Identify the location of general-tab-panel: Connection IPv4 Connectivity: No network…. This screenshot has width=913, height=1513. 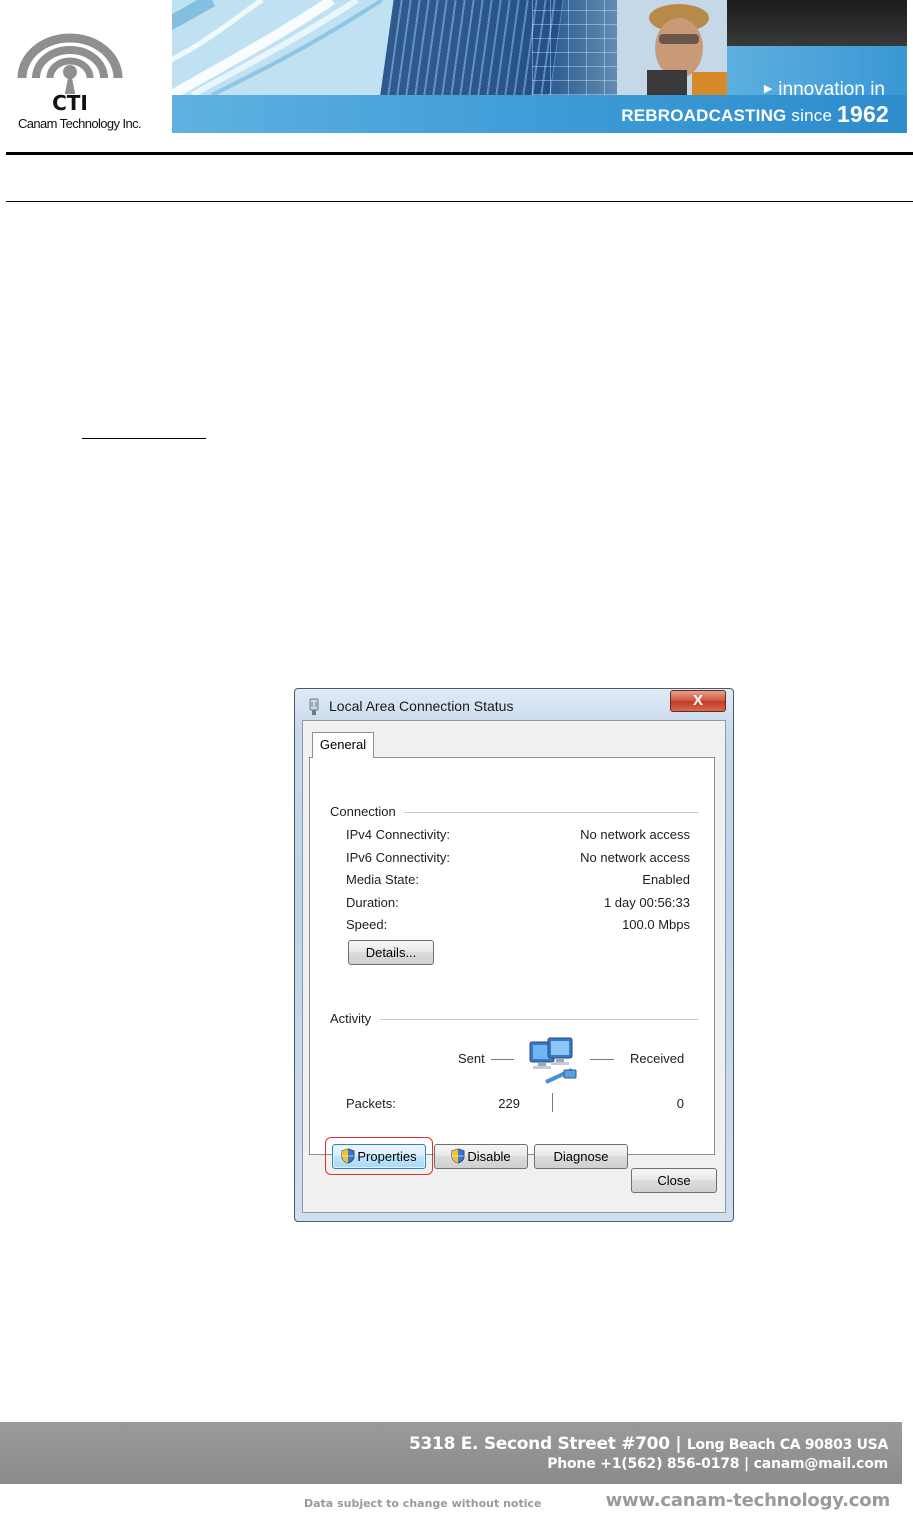
(512, 966).